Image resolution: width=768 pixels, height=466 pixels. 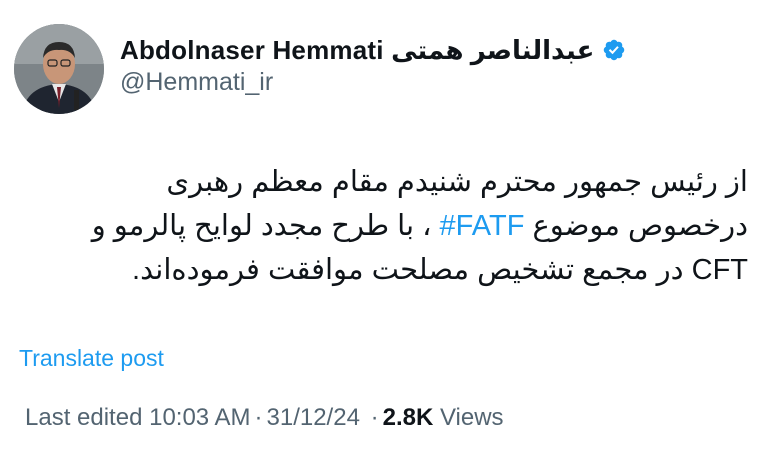 What do you see at coordinates (614, 50) in the screenshot?
I see `verified-badge-icon` at bounding box center [614, 50].